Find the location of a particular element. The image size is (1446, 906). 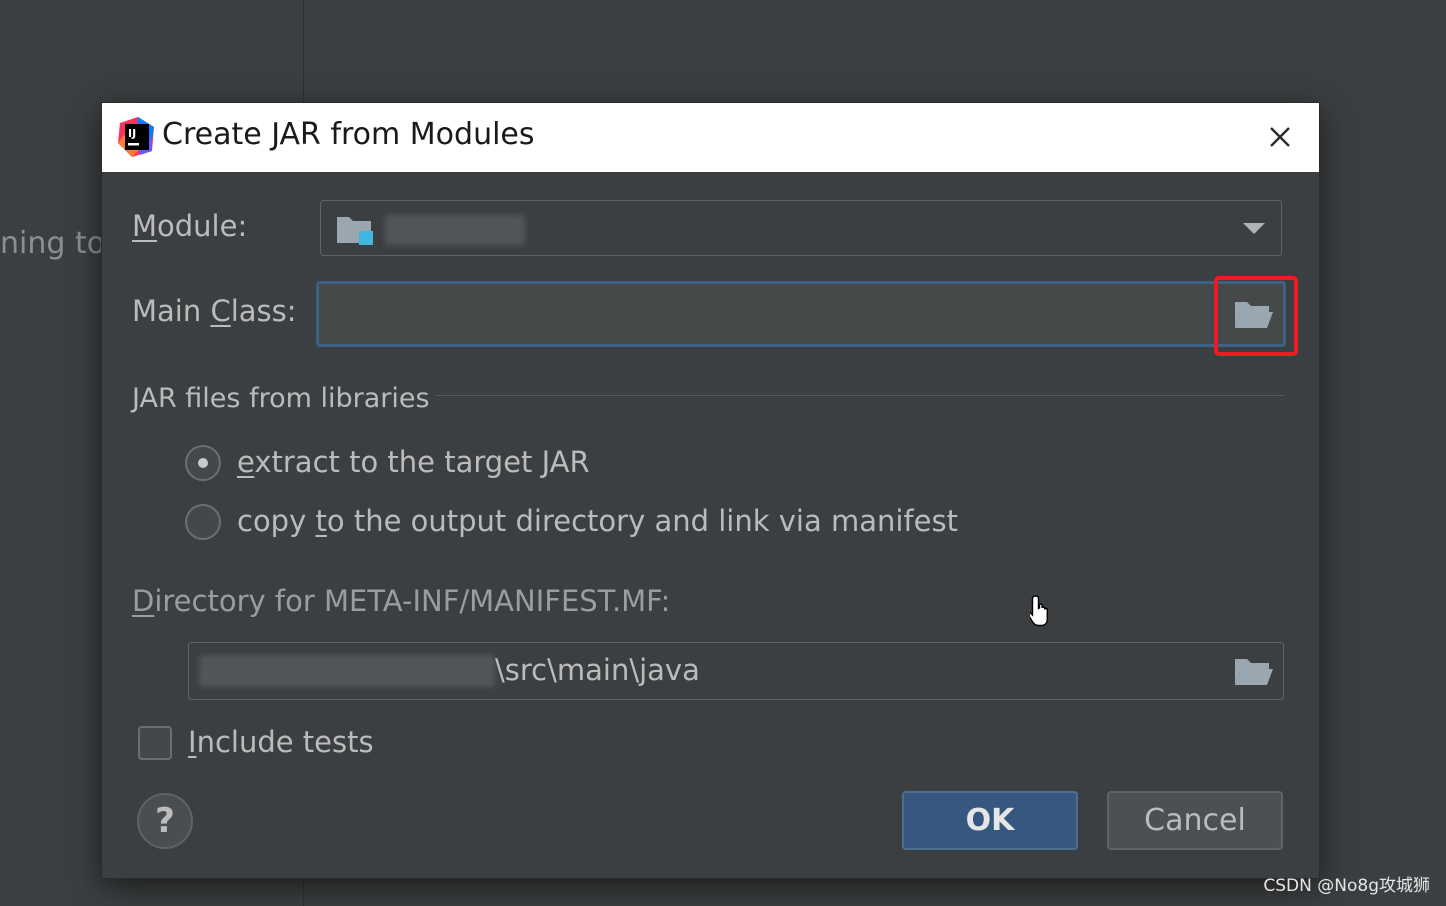

libraries-group-title: JAR files from libraries is located at coordinates (281, 398).